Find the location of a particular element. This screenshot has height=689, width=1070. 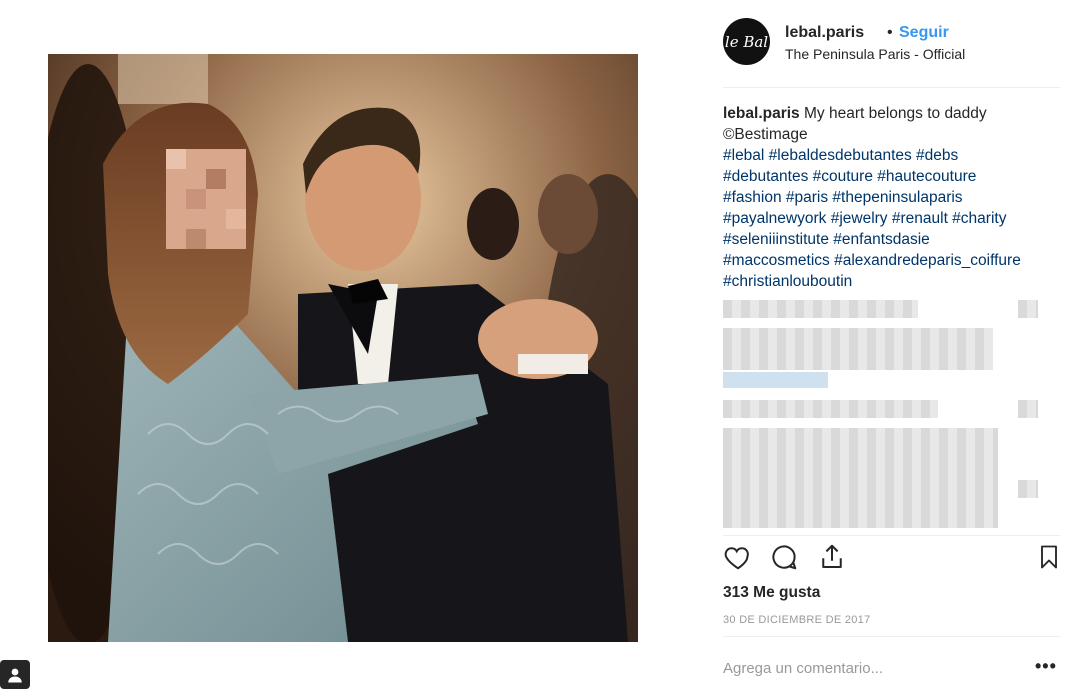

share-icon is located at coordinates (832, 557).